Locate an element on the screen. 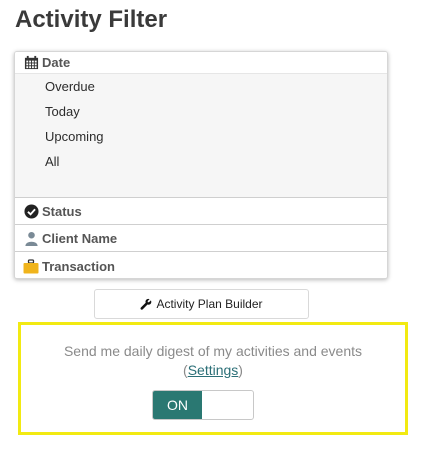  date-filter-header: Date is located at coordinates (201, 63).